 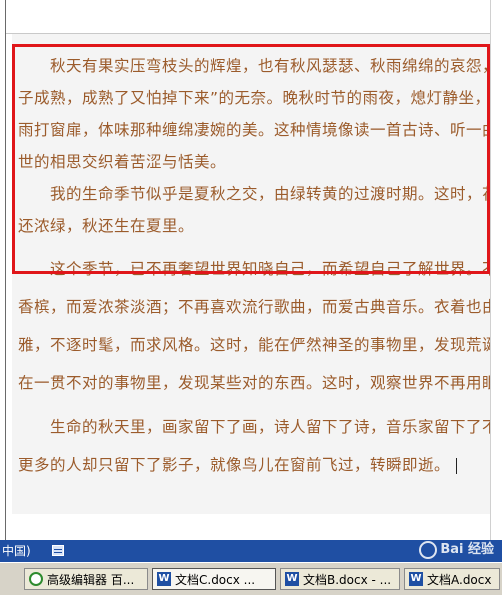 What do you see at coordinates (270, 427) in the screenshot?
I see `paragraph-line: 生命的秋天里，画家留下了画，诗人留下了诗，音乐家留下了不` at bounding box center [270, 427].